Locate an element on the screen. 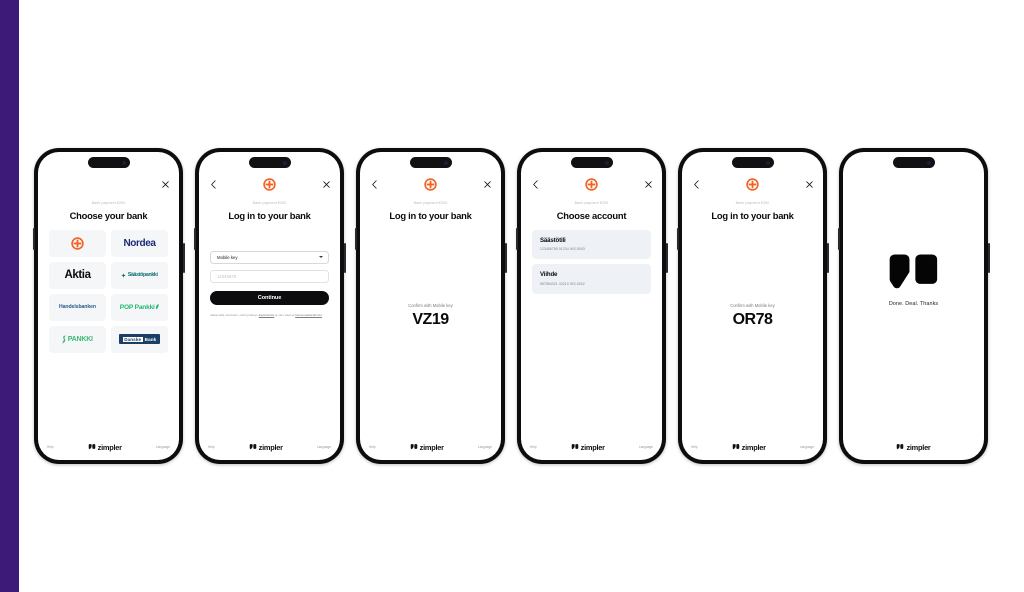 The image size is (1024, 592). bank-option-s-pankki: PANKKI is located at coordinates (77, 339).